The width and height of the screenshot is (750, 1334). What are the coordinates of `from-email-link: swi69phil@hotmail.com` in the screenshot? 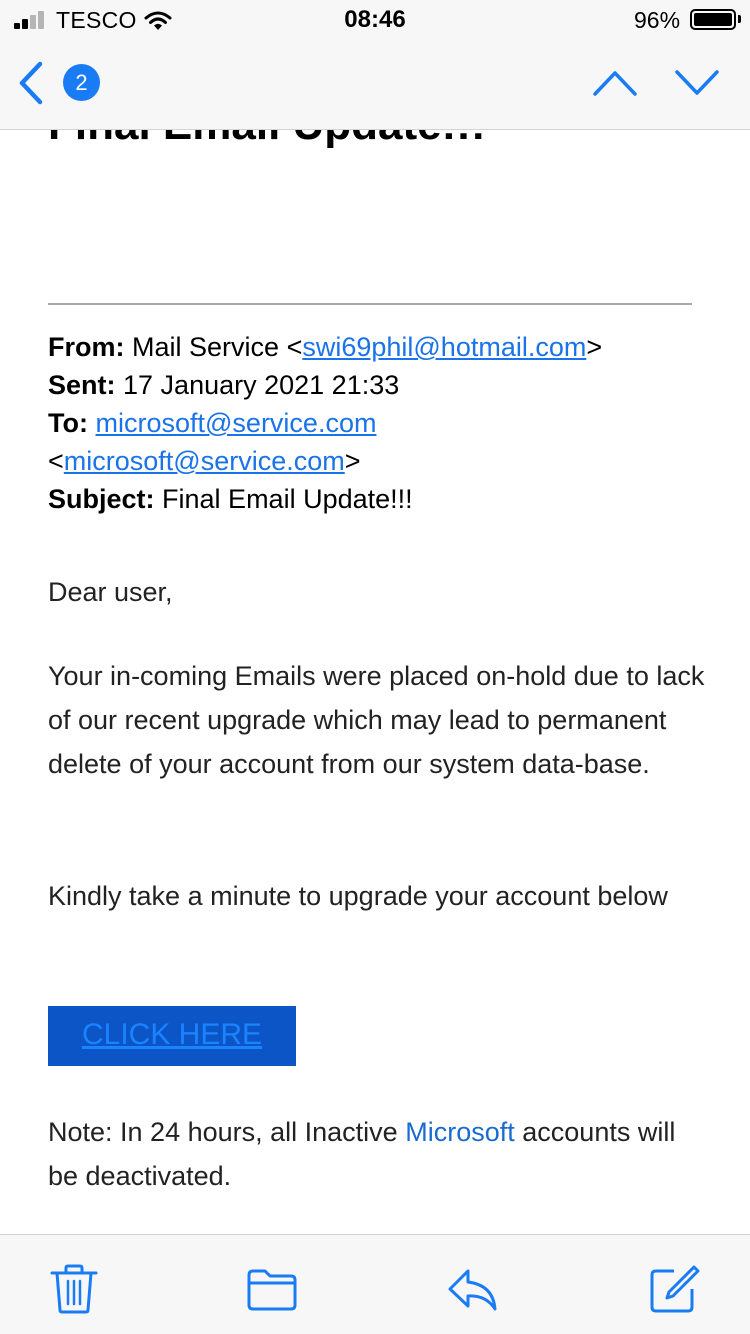 It's located at (444, 347).